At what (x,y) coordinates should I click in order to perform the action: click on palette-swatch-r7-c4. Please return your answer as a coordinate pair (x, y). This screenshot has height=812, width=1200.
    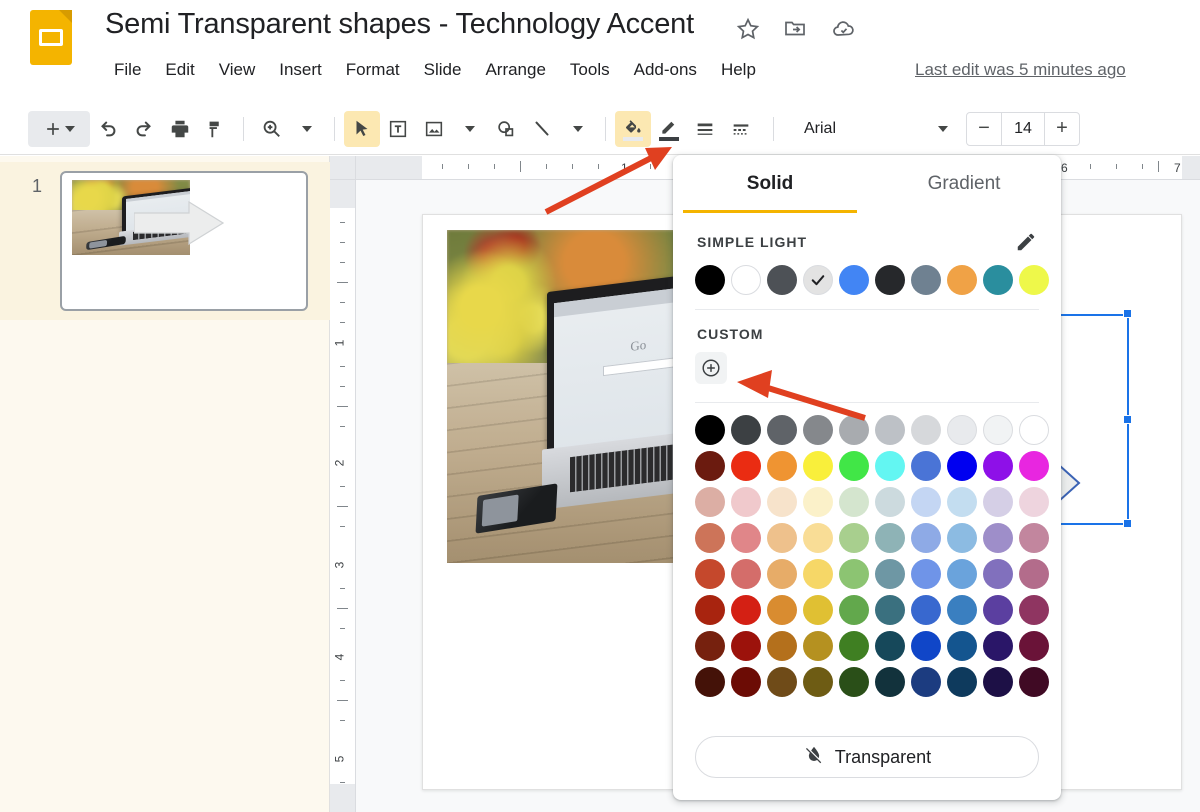
    Looking at the image, I should click on (854, 682).